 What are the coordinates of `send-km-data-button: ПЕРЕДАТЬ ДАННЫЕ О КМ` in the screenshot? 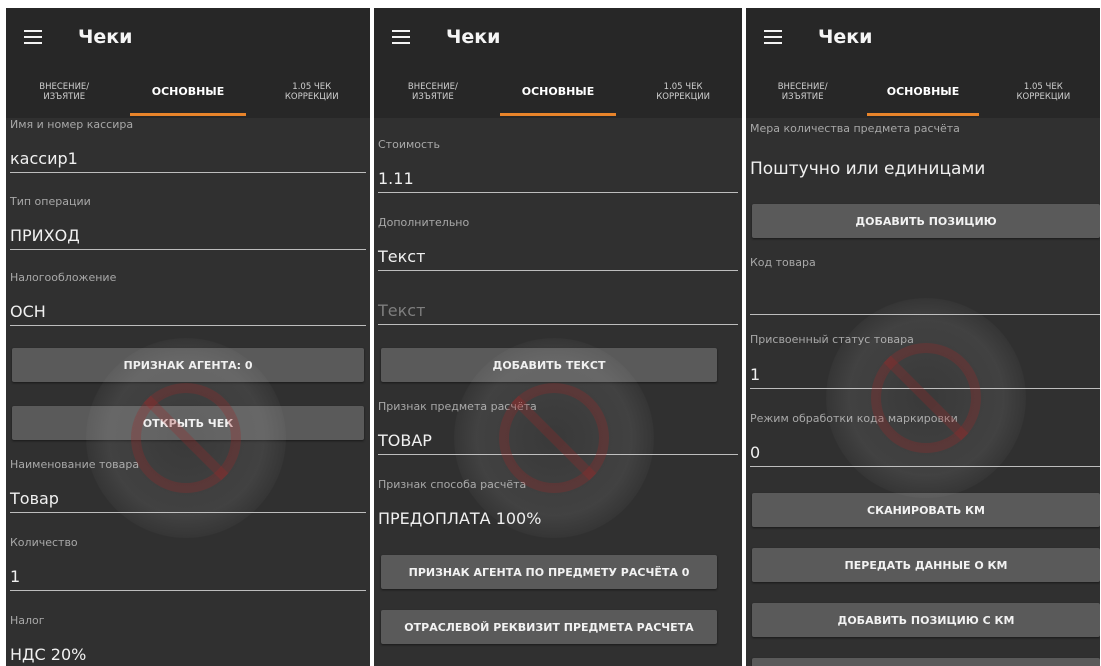 It's located at (926, 565).